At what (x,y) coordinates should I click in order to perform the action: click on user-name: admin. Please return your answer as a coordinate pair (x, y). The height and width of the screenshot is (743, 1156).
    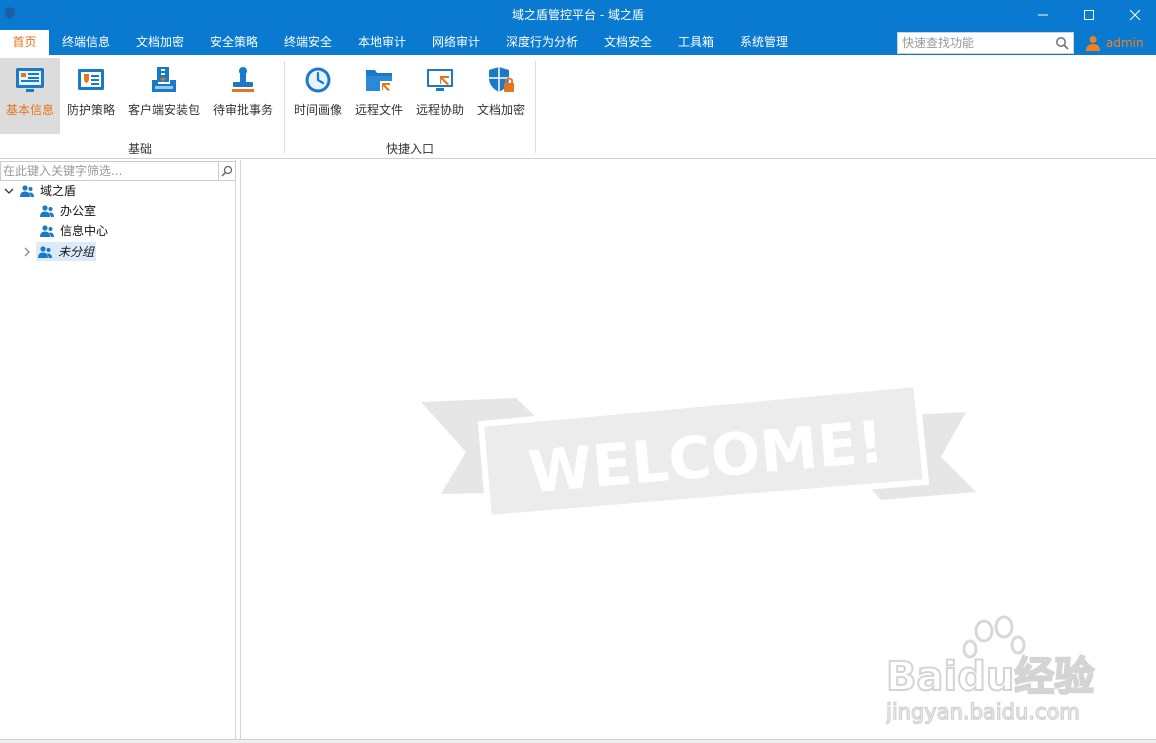
    Looking at the image, I should click on (1125, 43).